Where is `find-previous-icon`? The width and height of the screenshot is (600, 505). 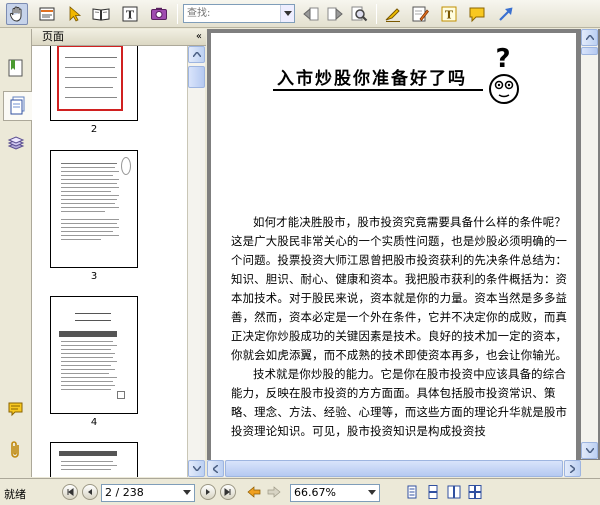 find-previous-icon is located at coordinates (311, 14).